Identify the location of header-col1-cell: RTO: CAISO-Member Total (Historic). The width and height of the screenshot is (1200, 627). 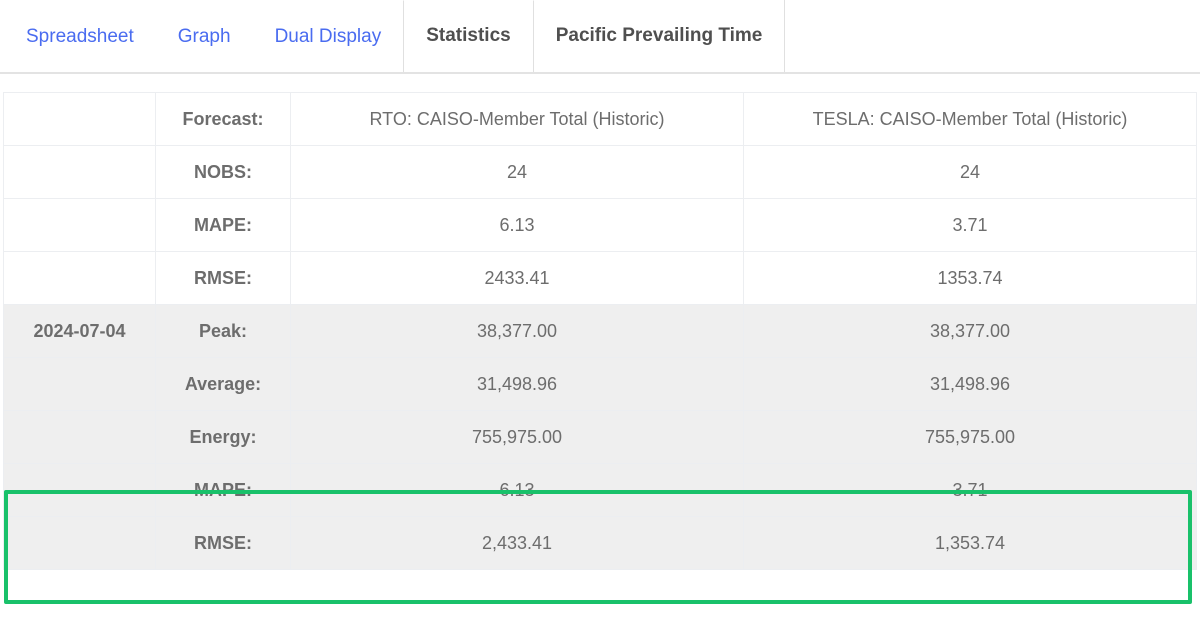
(517, 119).